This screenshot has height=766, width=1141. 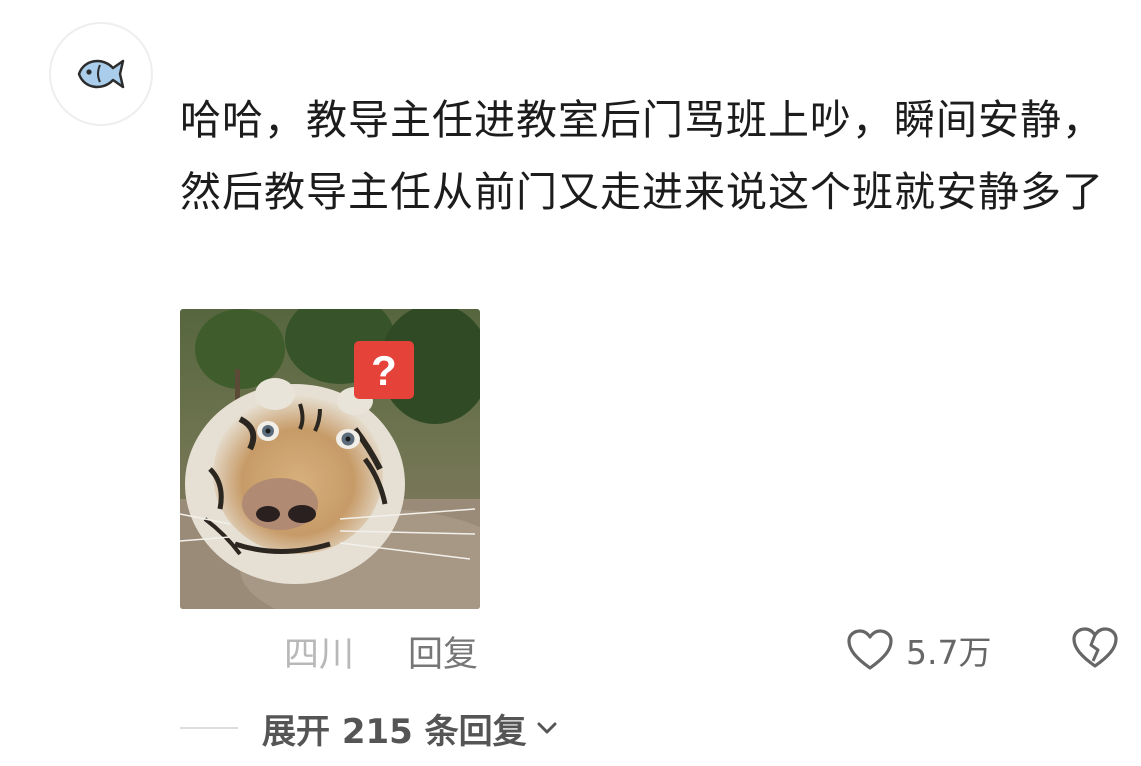 What do you see at coordinates (547, 728) in the screenshot?
I see `chevron-down-icon` at bounding box center [547, 728].